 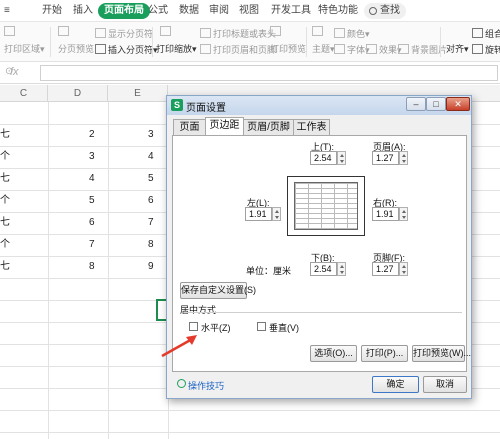 What do you see at coordinates (126, 50) in the screenshot?
I see `insert-page-break-button: 插入分页符▾` at bounding box center [126, 50].